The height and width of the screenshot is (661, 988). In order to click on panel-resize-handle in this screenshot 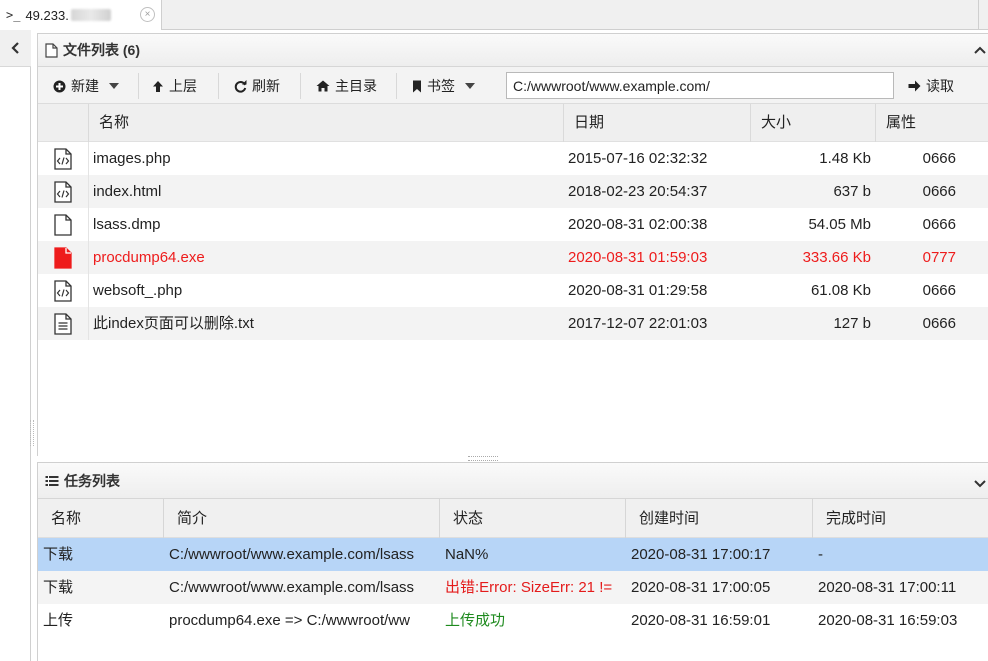, I will do `click(483, 458)`.